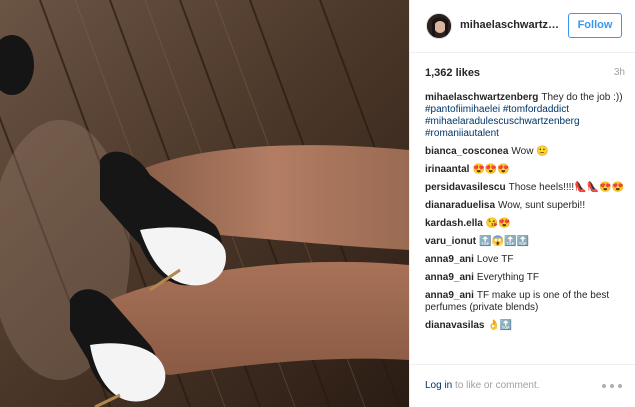  I want to click on comment-text: 👌🔝, so click(500, 325).